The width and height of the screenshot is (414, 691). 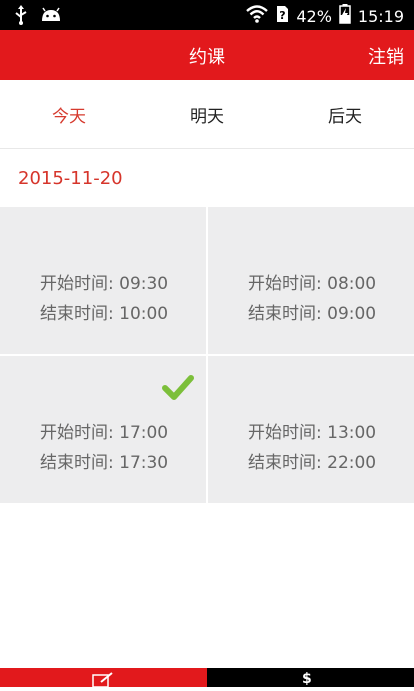 What do you see at coordinates (104, 463) in the screenshot?
I see `slot-end-time: 结束时间: 17:30` at bounding box center [104, 463].